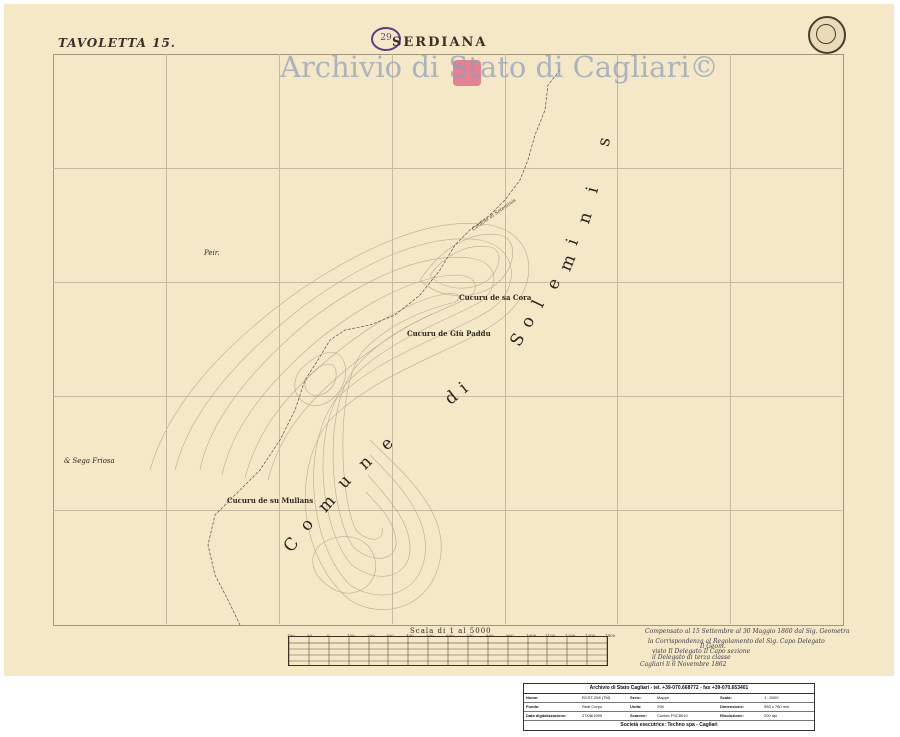 The width and height of the screenshot is (900, 737). I want to click on place-label-peir: Peir., so click(212, 253).